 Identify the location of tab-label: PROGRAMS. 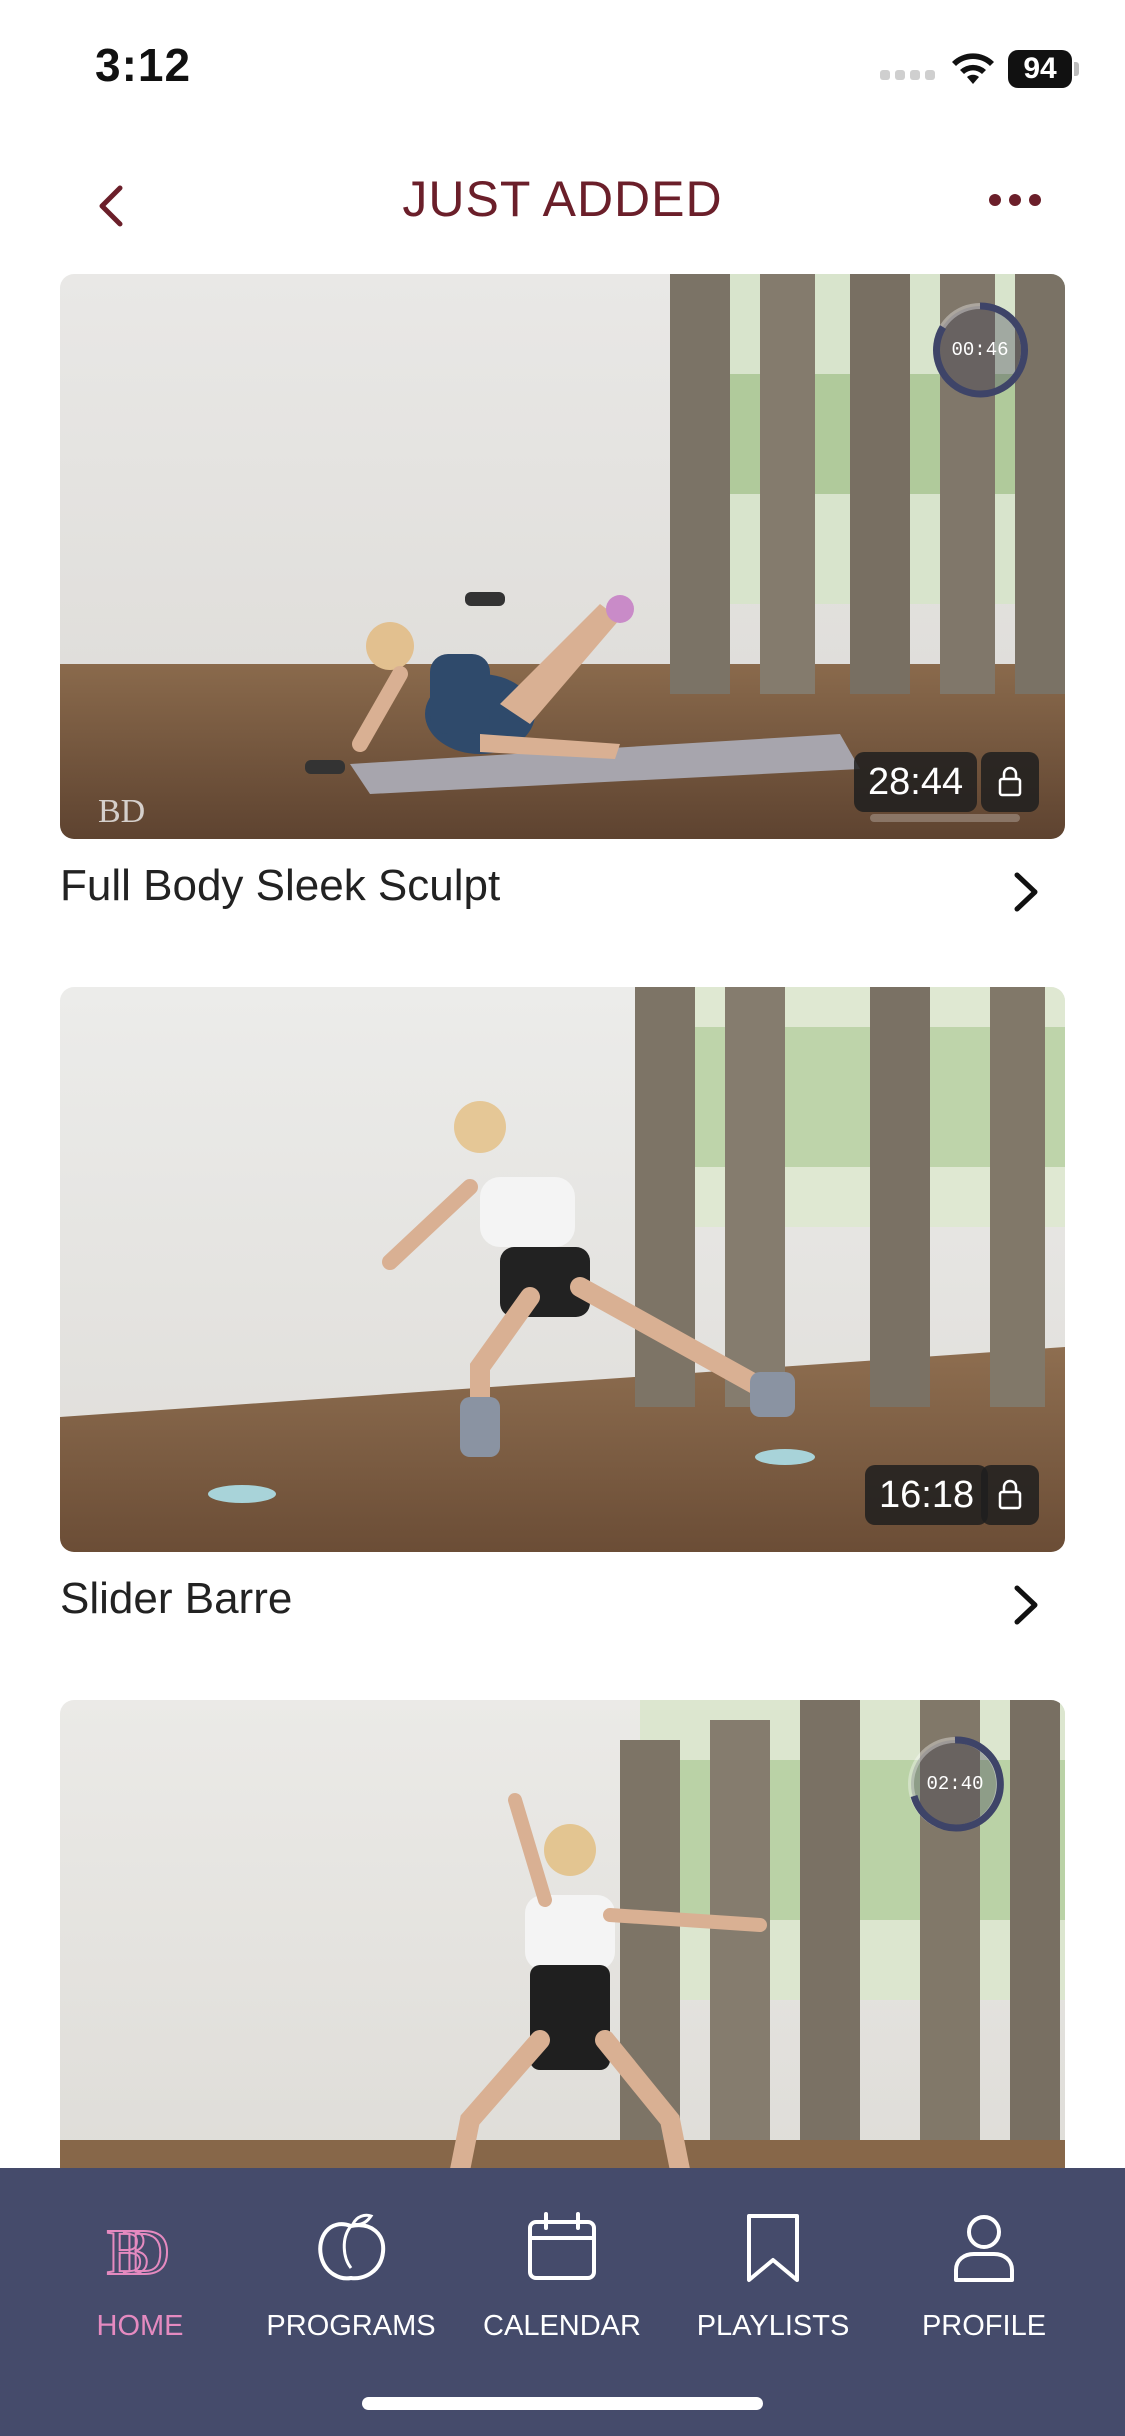
(351, 2326).